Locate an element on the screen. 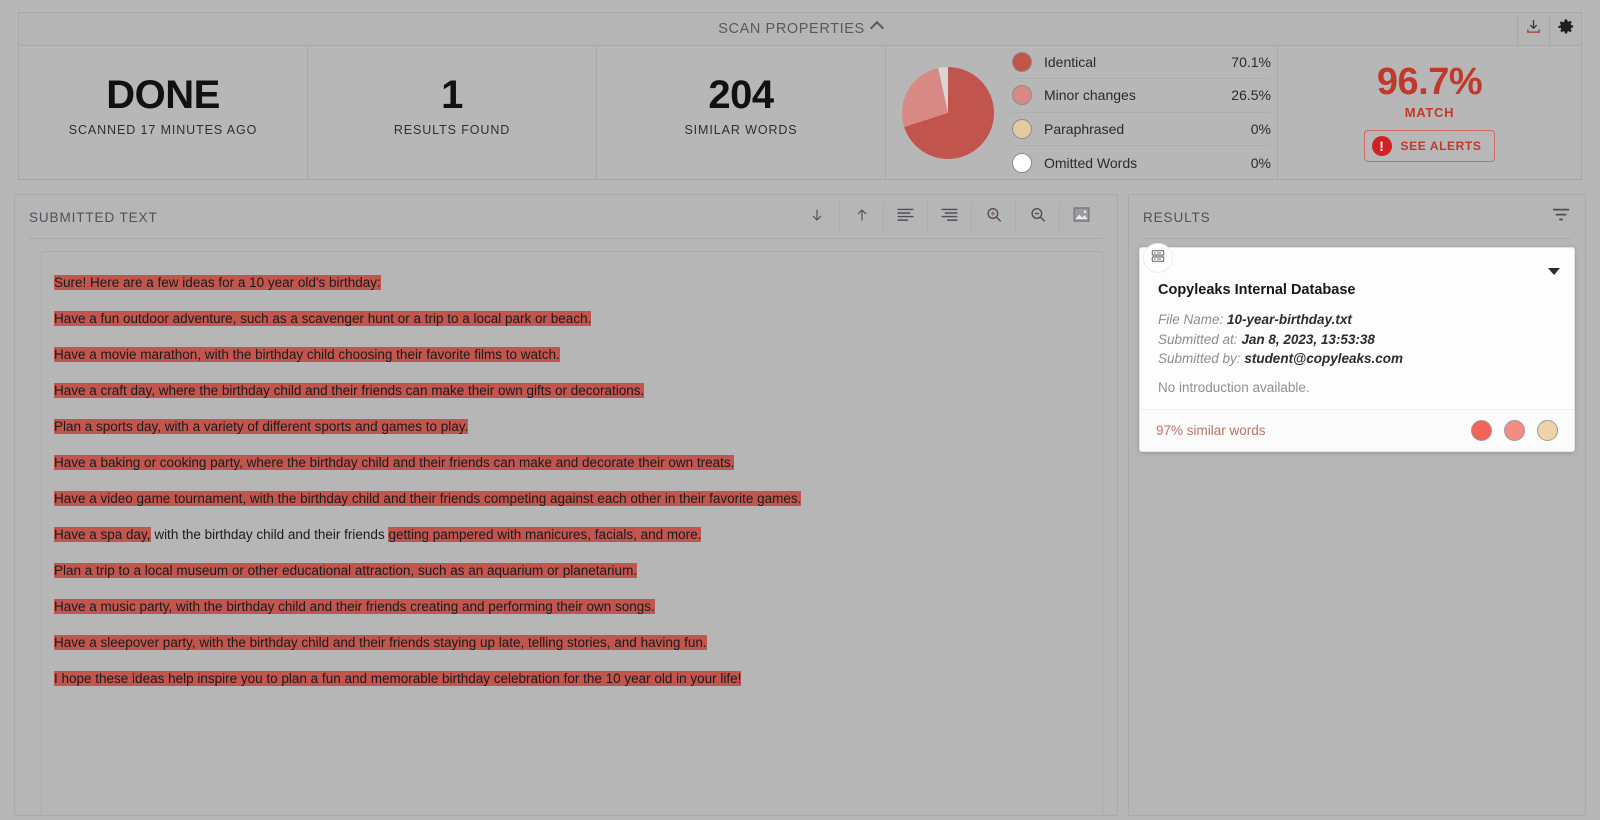  scroll-up-icon is located at coordinates (862, 217).